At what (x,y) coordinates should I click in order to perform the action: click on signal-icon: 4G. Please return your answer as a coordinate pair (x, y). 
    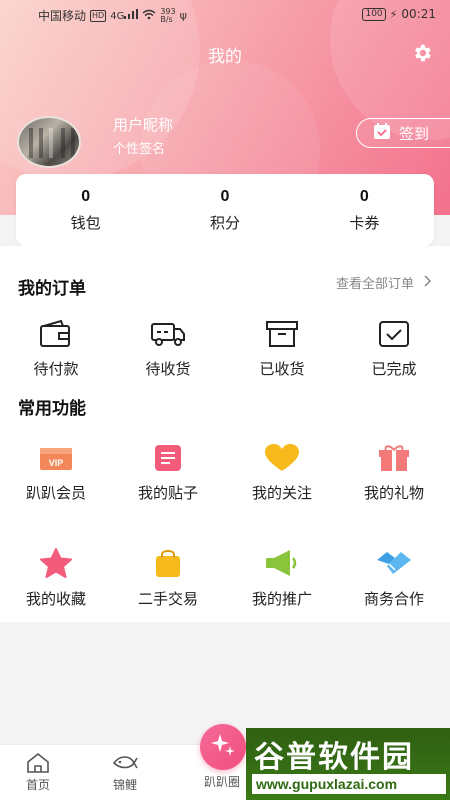
    Looking at the image, I should click on (124, 15).